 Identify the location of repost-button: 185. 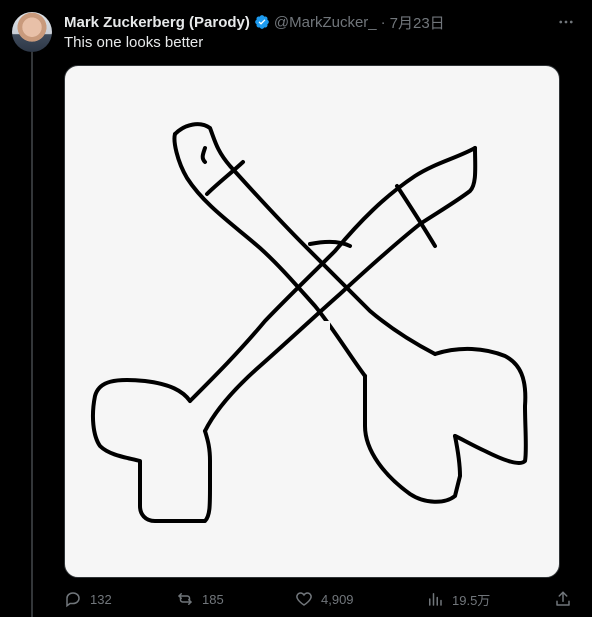
(200, 599).